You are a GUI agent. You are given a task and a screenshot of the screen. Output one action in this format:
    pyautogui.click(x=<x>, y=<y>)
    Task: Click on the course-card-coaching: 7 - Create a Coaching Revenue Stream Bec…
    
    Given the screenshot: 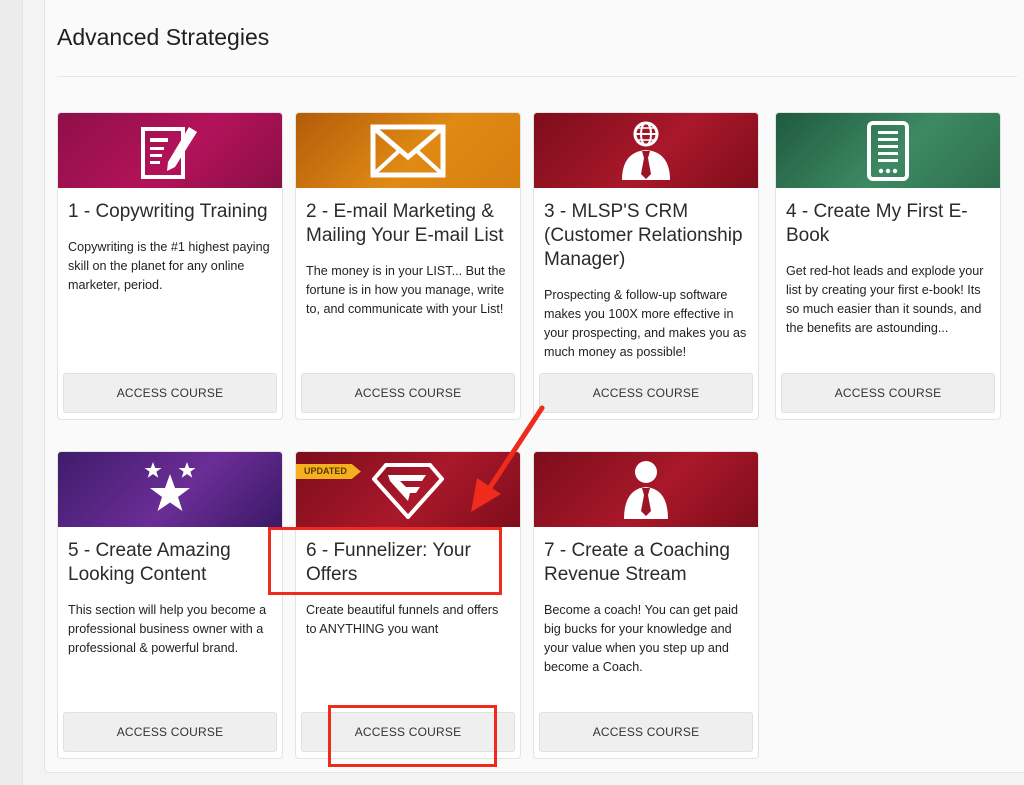 What is the action you would take?
    pyautogui.click(x=646, y=605)
    